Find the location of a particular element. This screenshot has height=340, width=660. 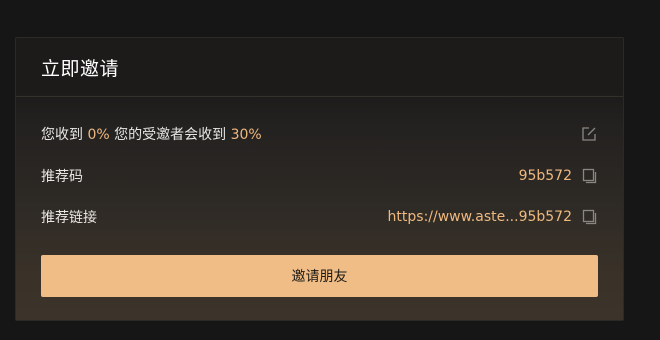

rebate-row: 您收到 0% 您的受邀者会收到 30% is located at coordinates (319, 134).